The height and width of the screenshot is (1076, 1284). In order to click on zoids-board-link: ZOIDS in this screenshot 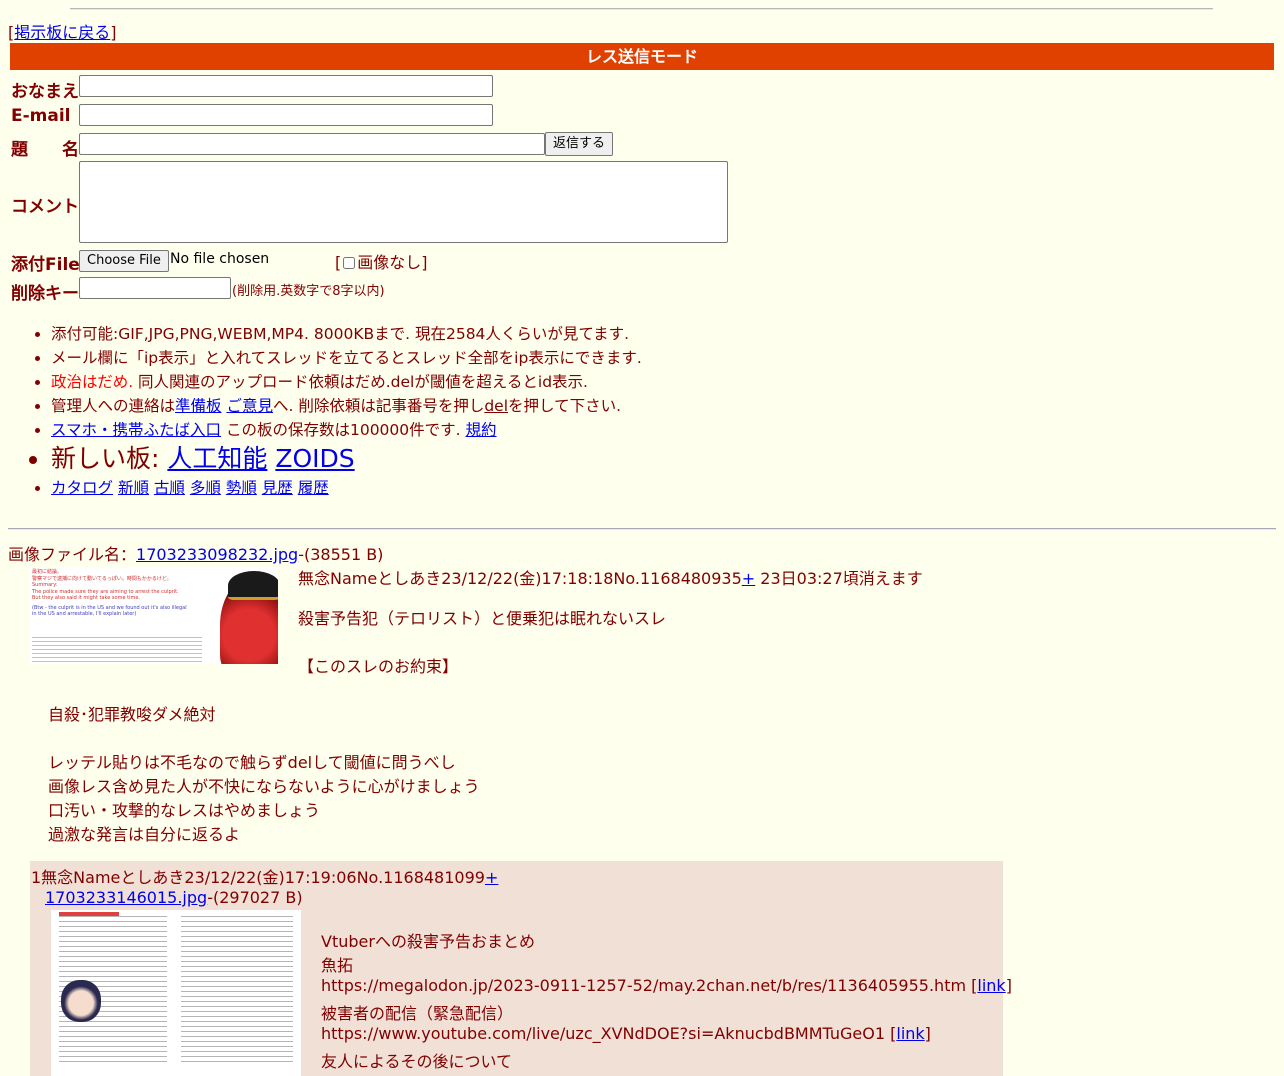, I will do `click(314, 458)`.